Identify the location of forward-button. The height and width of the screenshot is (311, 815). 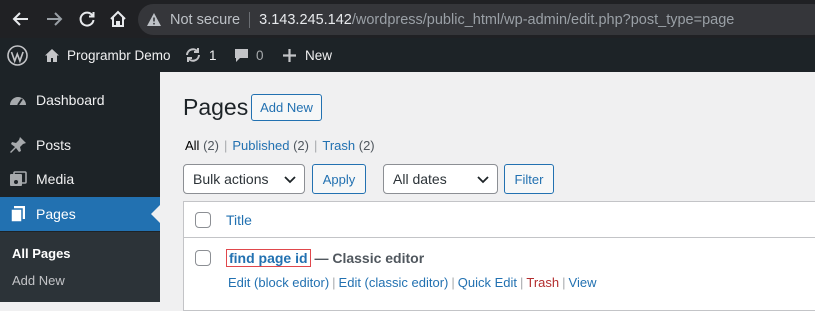
(54, 19).